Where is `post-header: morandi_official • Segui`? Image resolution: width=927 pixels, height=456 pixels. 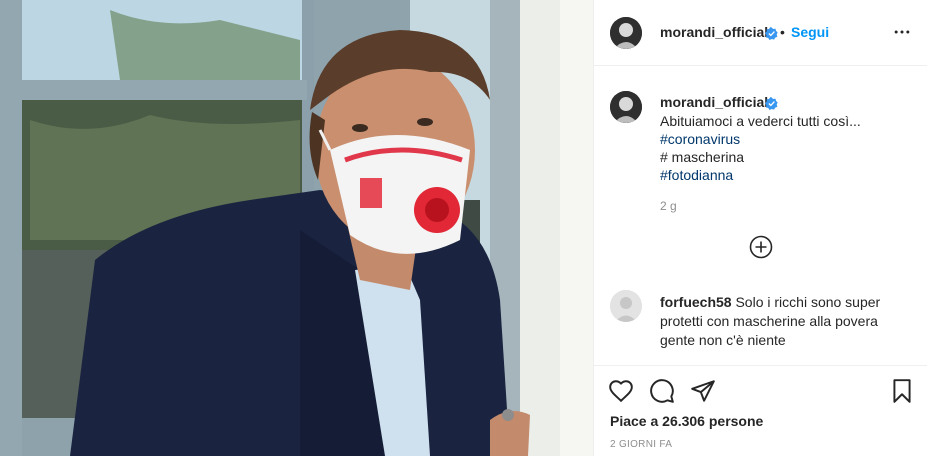
post-header: morandi_official • Segui is located at coordinates (760, 33).